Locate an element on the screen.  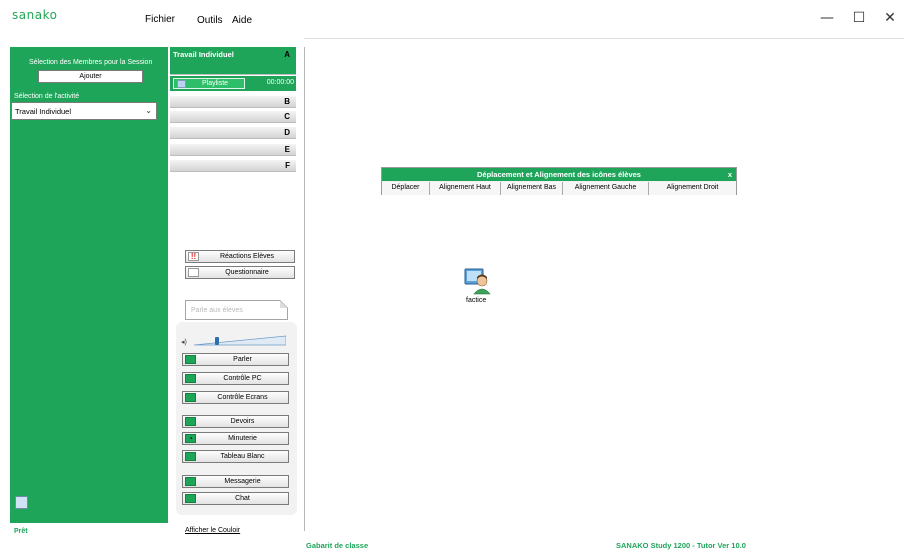
add-button: Ajouter is located at coordinates (90, 76).